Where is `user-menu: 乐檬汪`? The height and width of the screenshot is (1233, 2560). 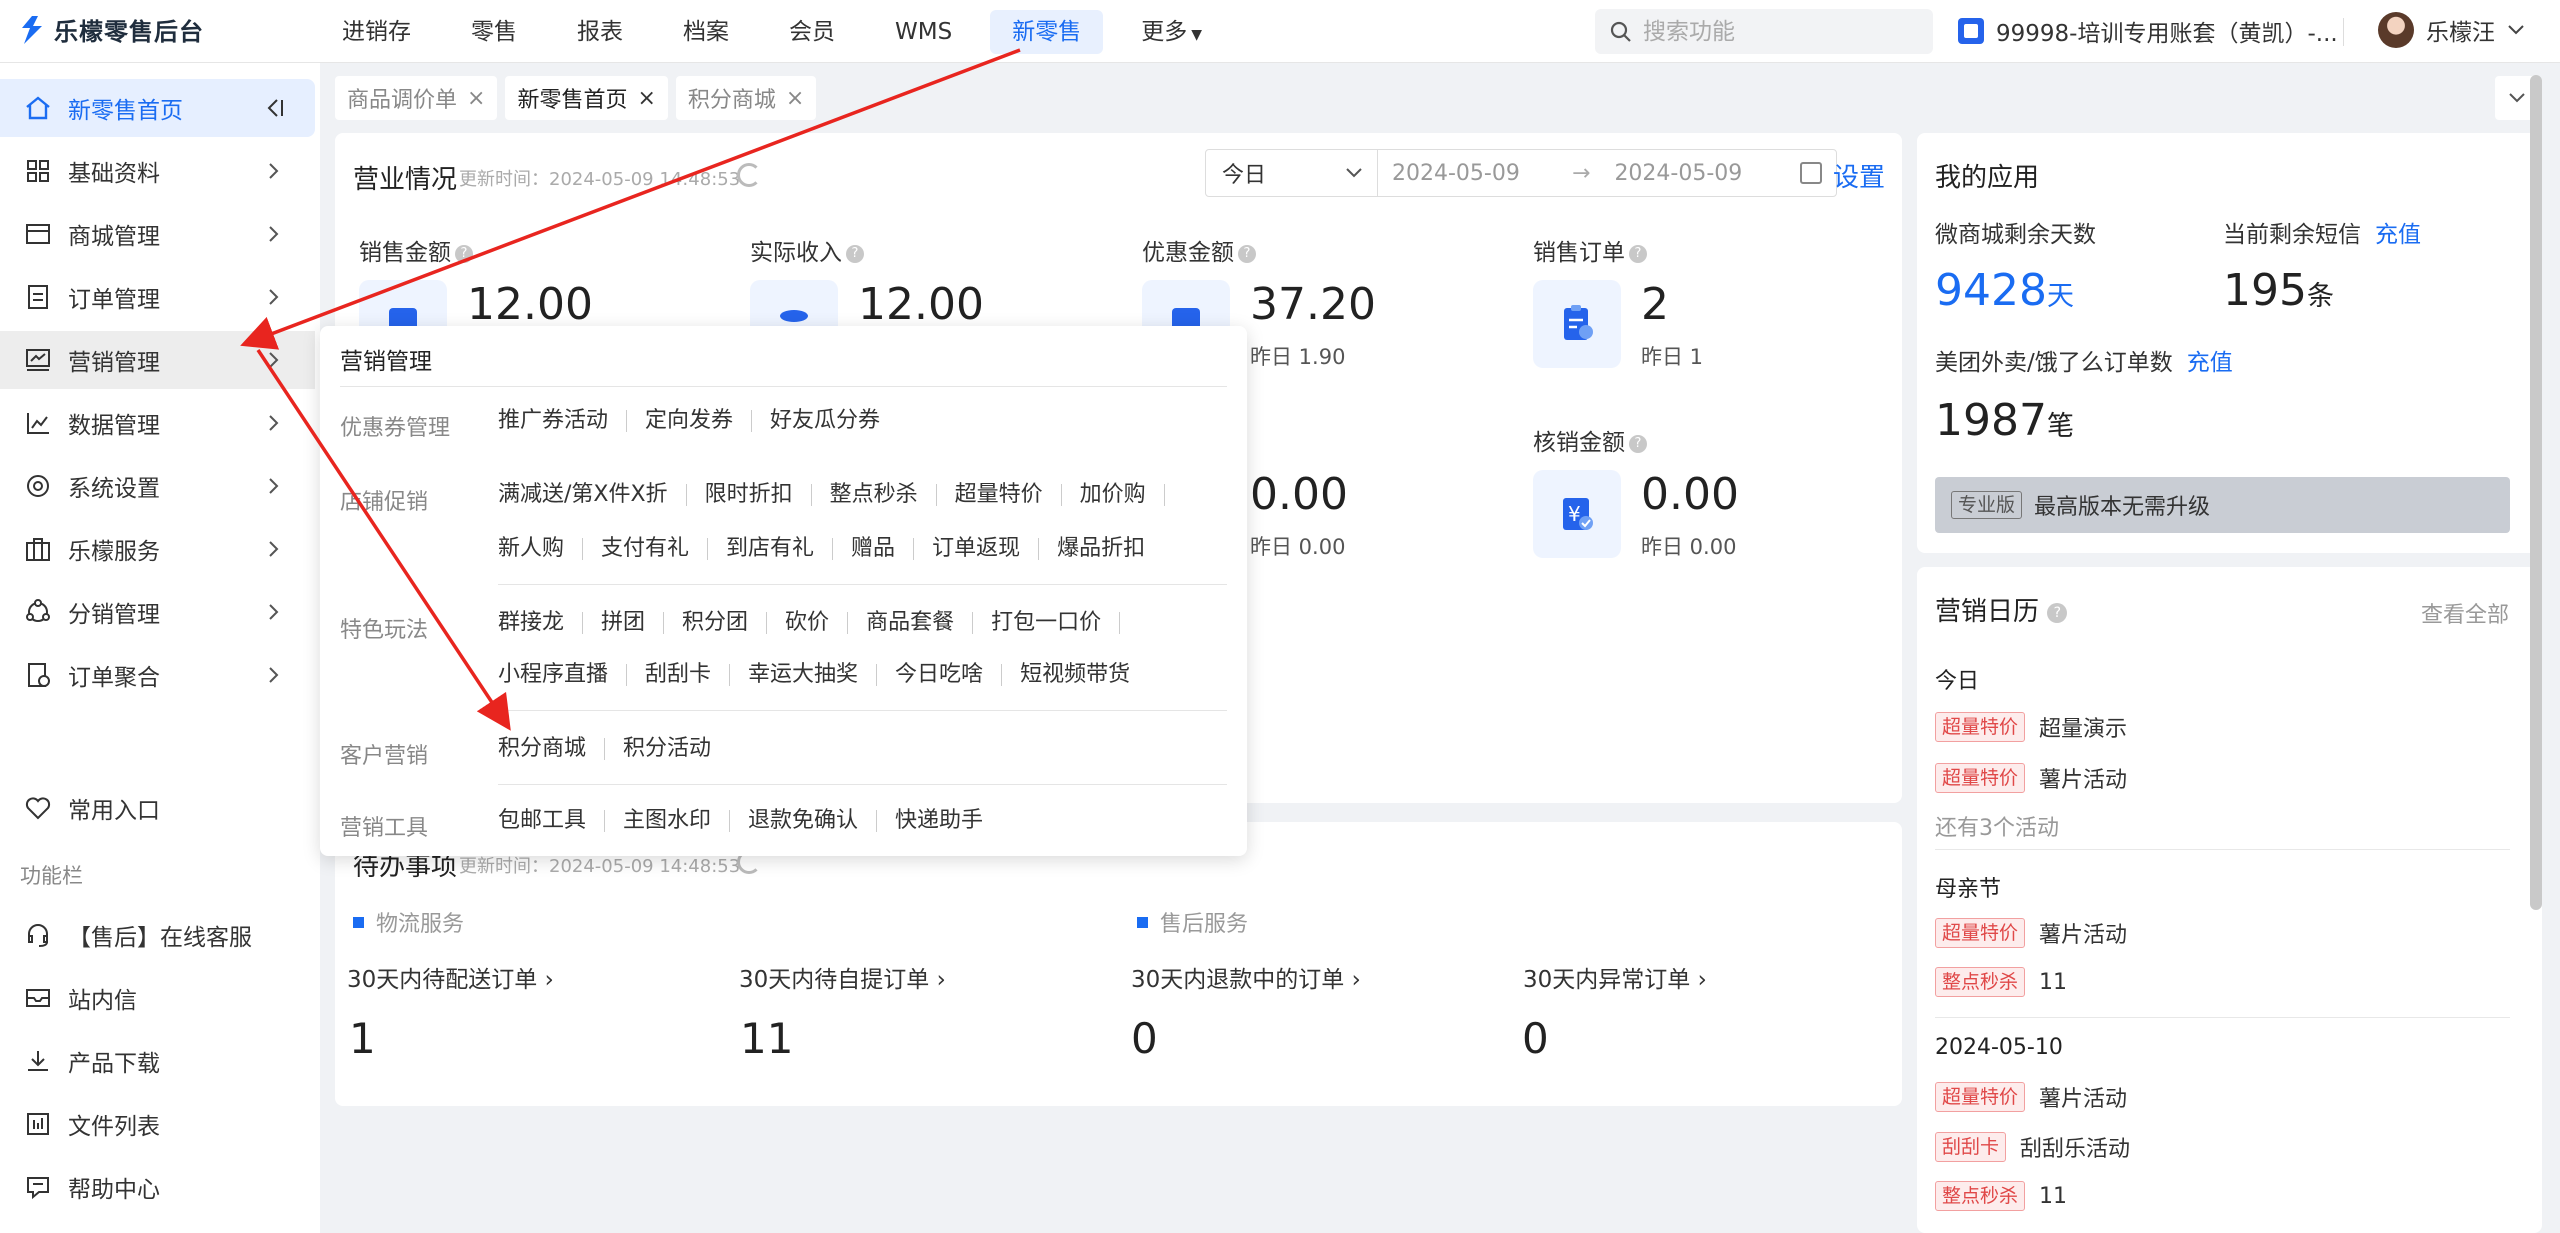
user-menu: 乐檬汪 is located at coordinates (2451, 30).